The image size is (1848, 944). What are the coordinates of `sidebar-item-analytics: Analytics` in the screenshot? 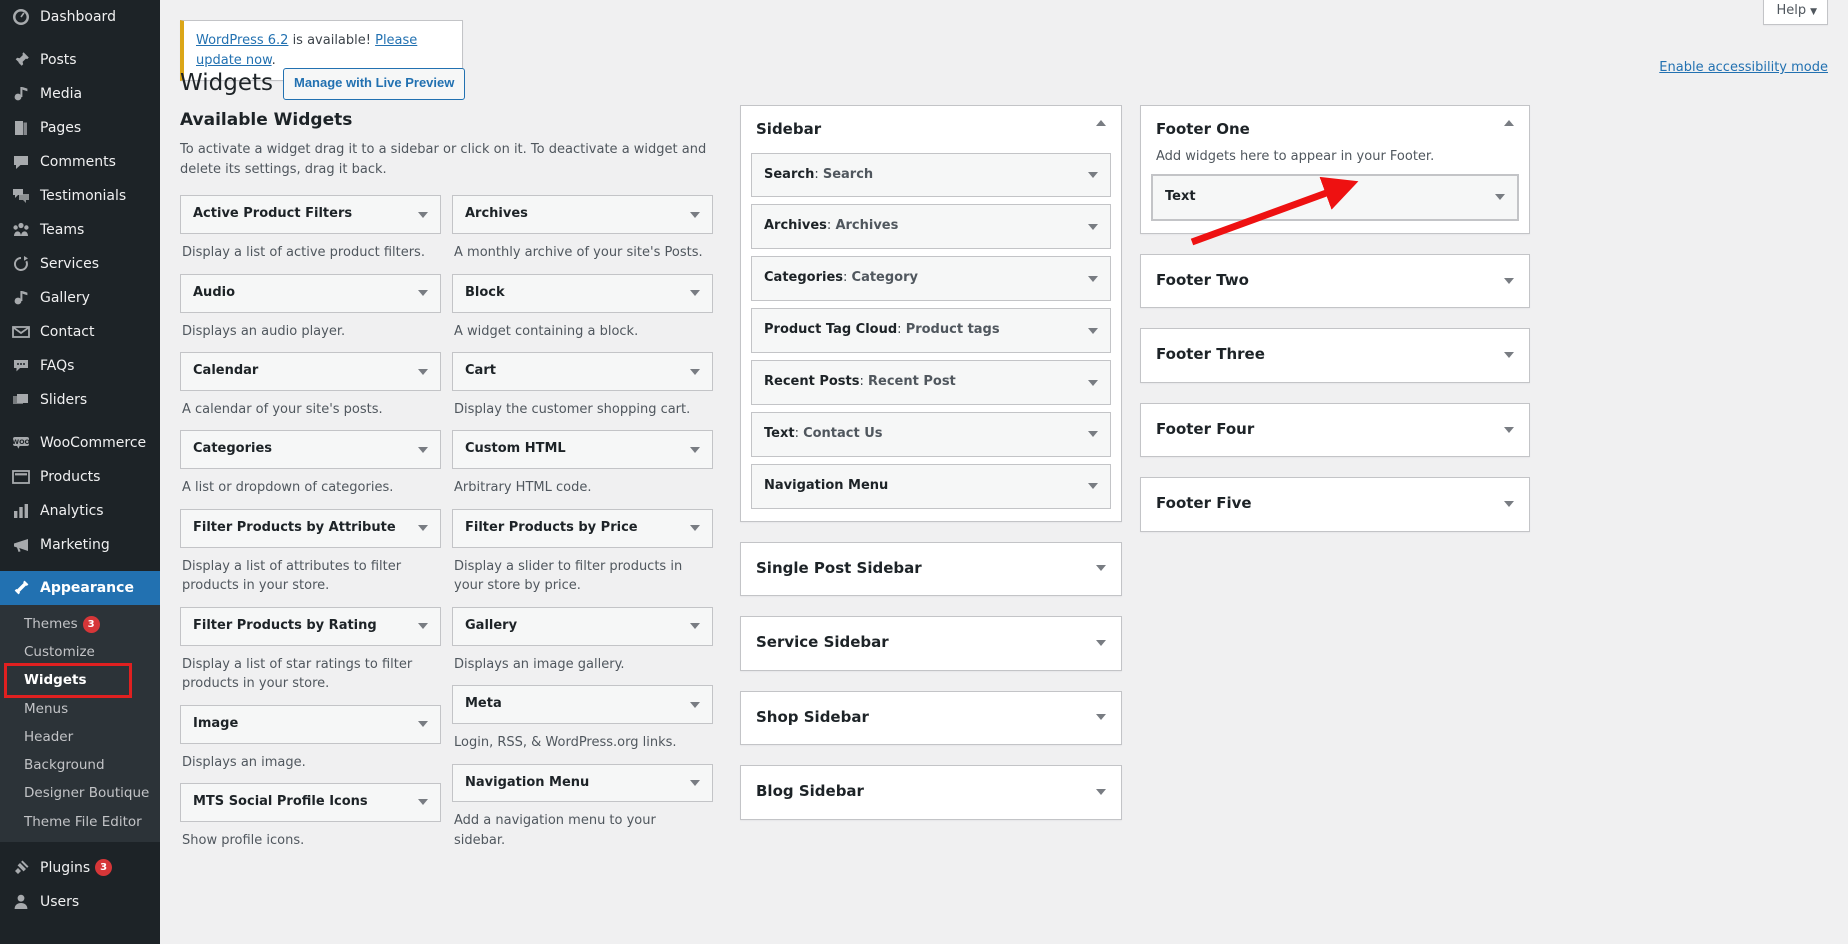 It's located at (80, 511).